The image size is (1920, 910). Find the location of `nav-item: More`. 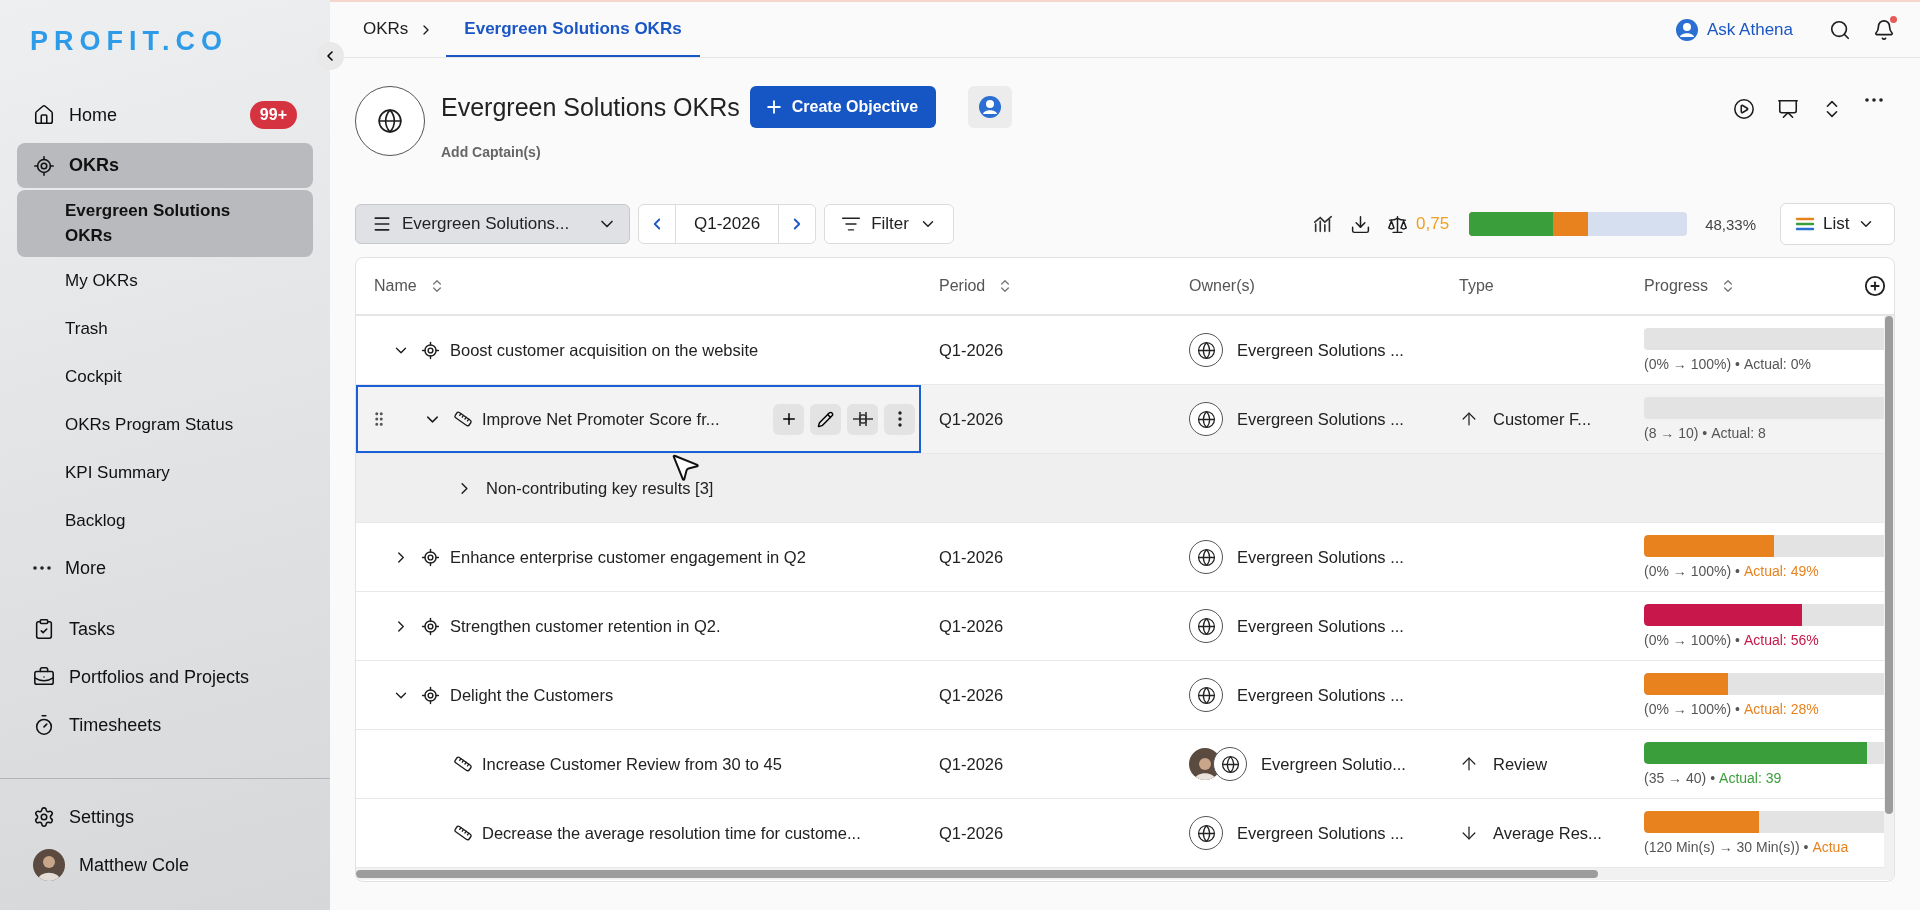

nav-item: More is located at coordinates (165, 568).